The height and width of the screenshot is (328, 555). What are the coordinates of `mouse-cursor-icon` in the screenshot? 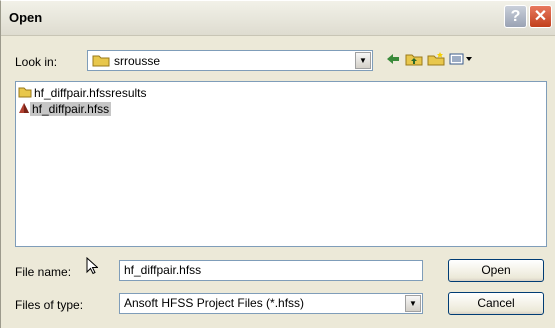 It's located at (92, 267).